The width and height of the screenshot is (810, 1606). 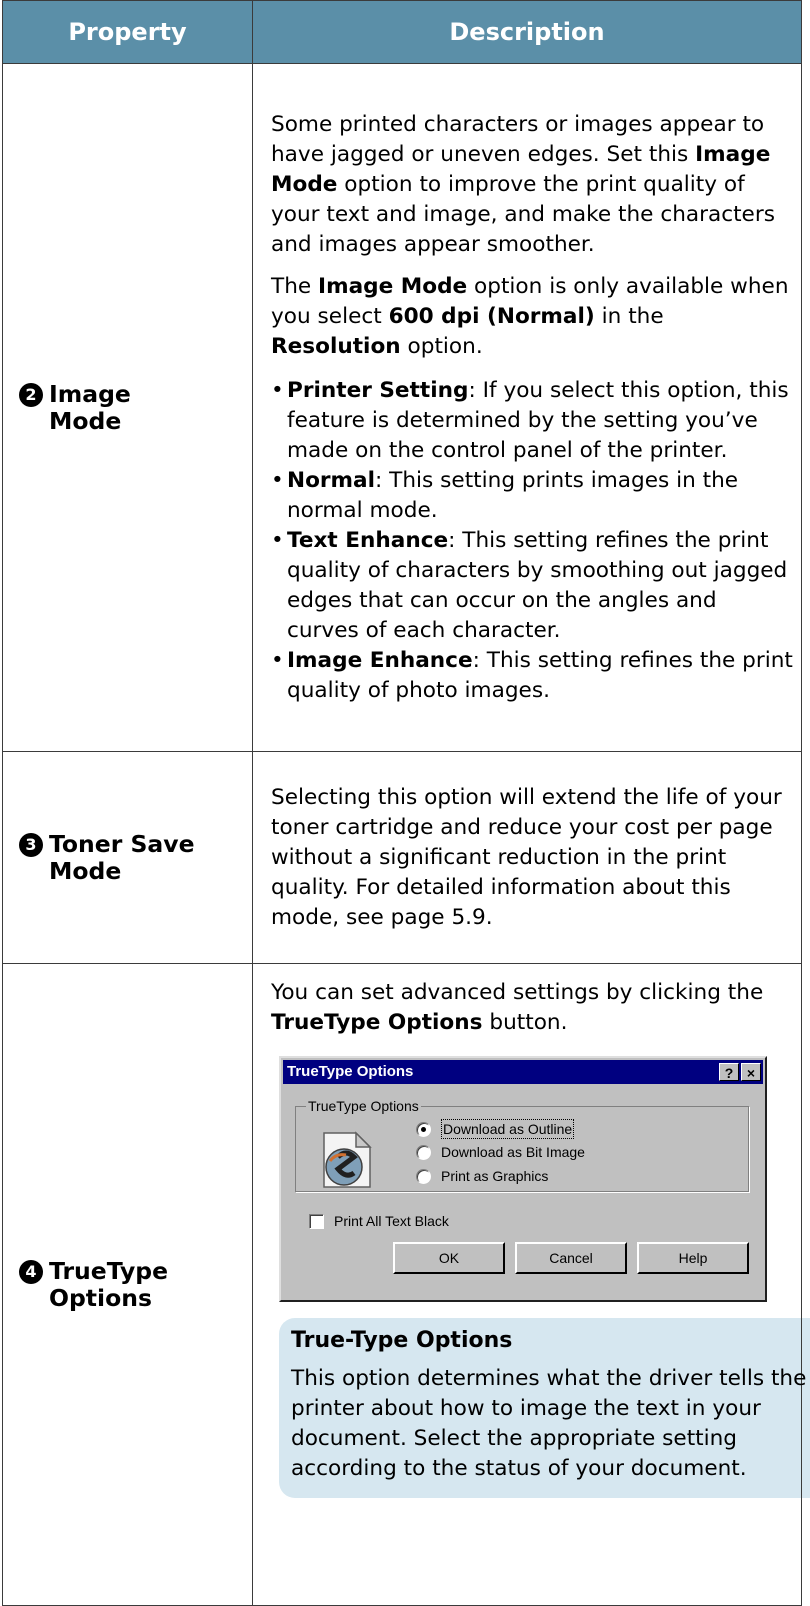 What do you see at coordinates (571, 1258) in the screenshot?
I see `cancel-button: Cancel` at bounding box center [571, 1258].